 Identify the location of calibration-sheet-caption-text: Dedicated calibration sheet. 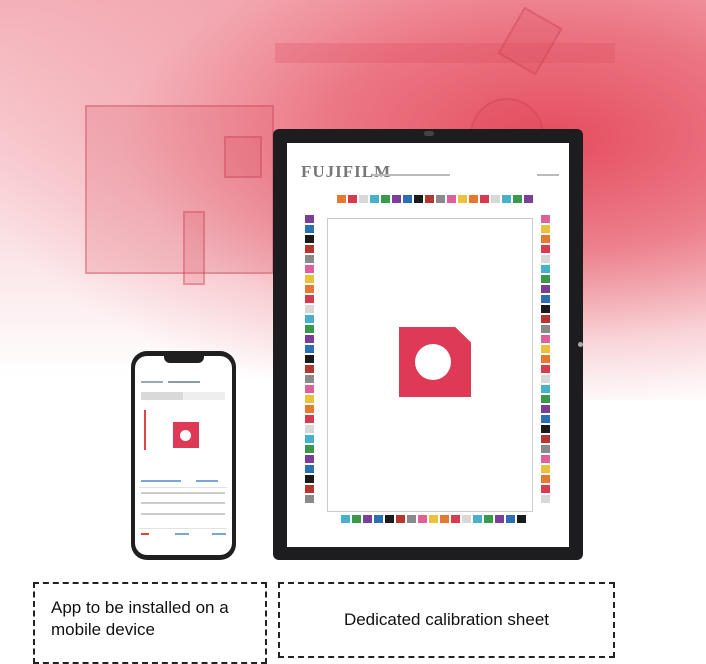
(446, 619).